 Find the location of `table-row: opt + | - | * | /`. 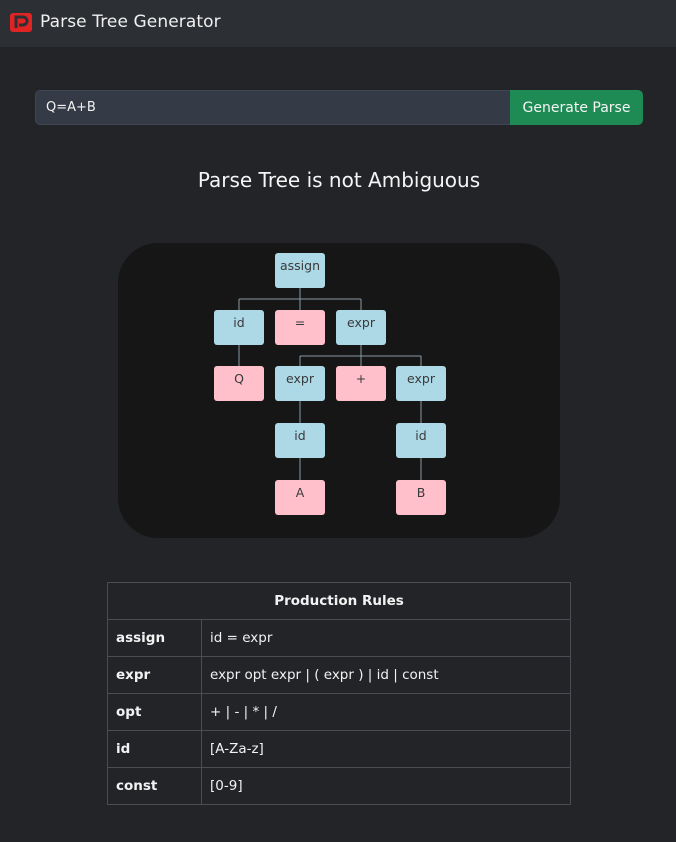

table-row: opt + | - | * | / is located at coordinates (339, 712).